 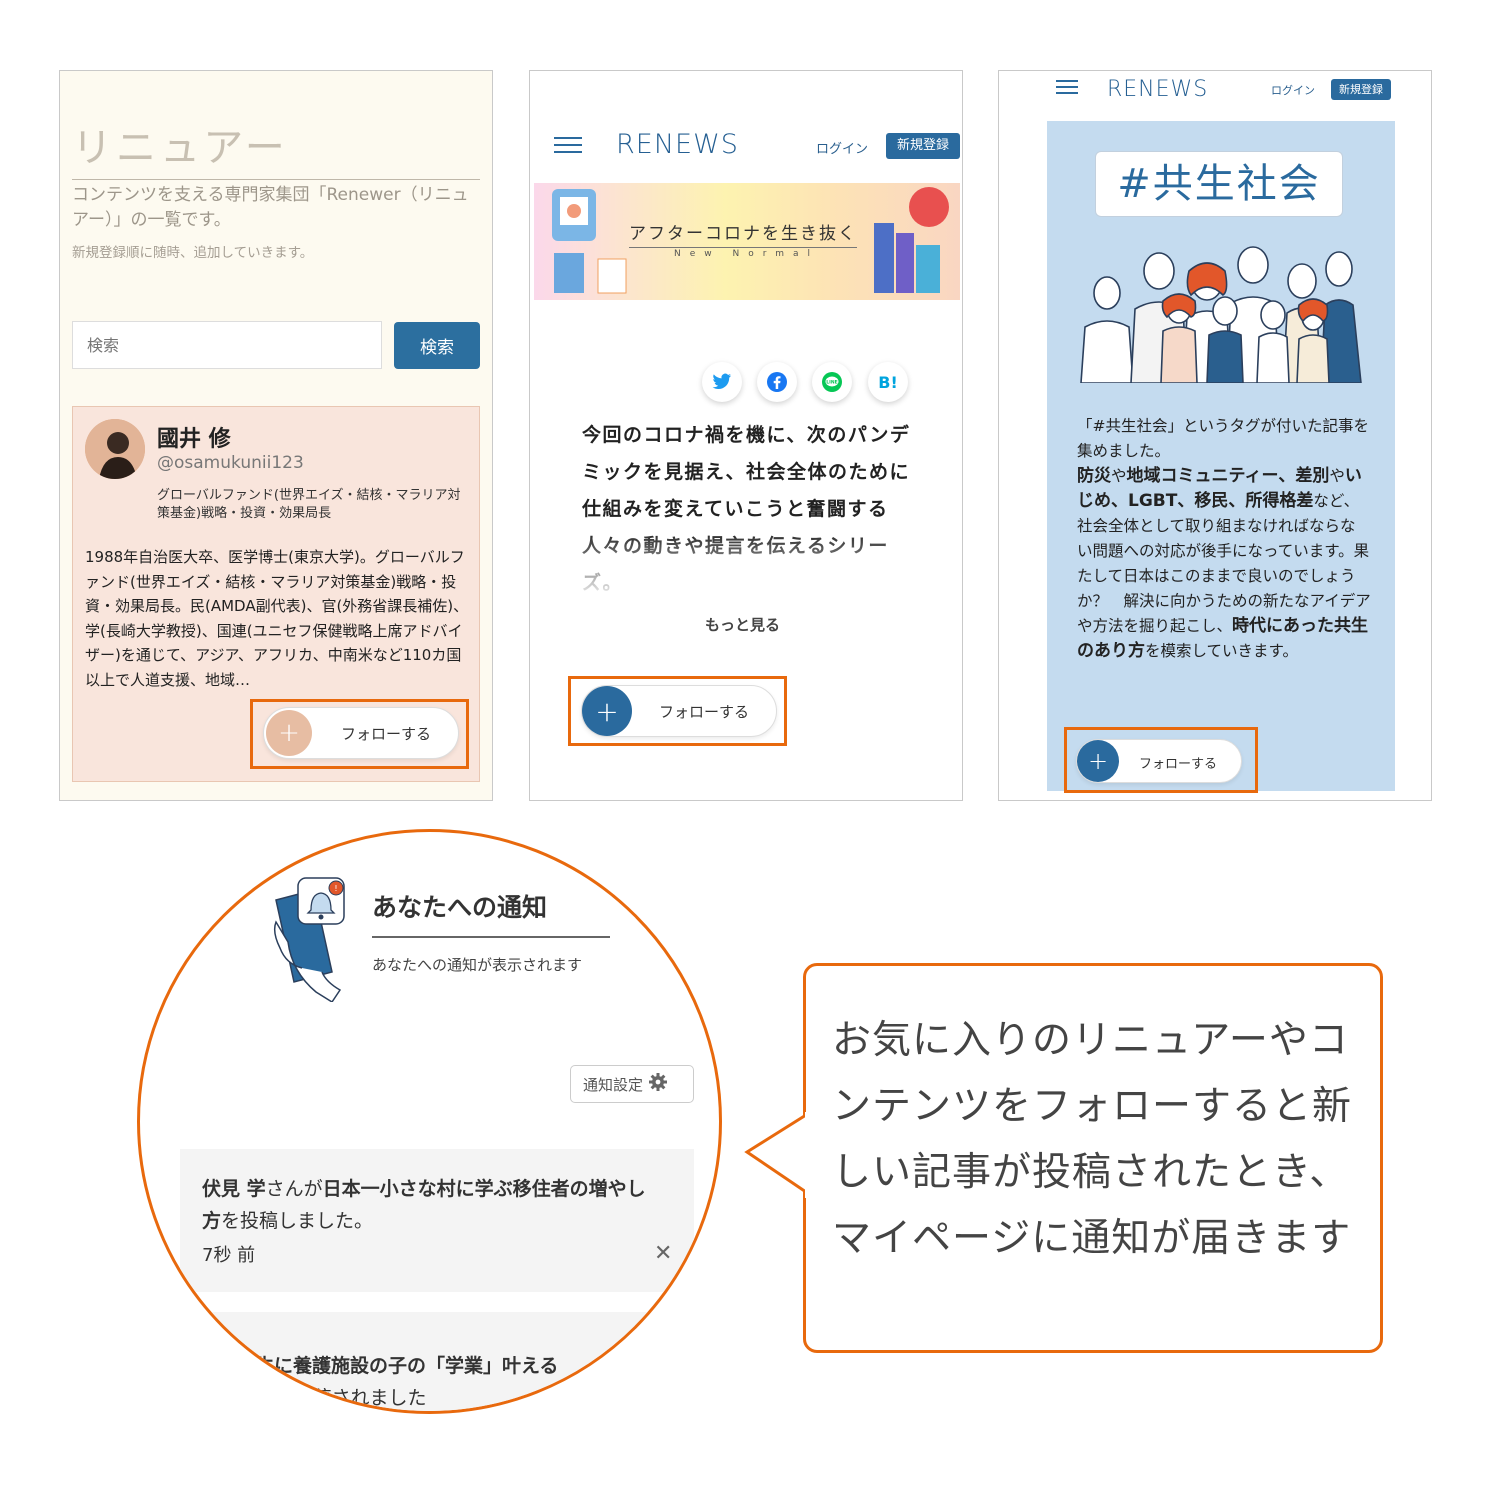 I want to click on close-icon: ✕, so click(x=663, y=1253).